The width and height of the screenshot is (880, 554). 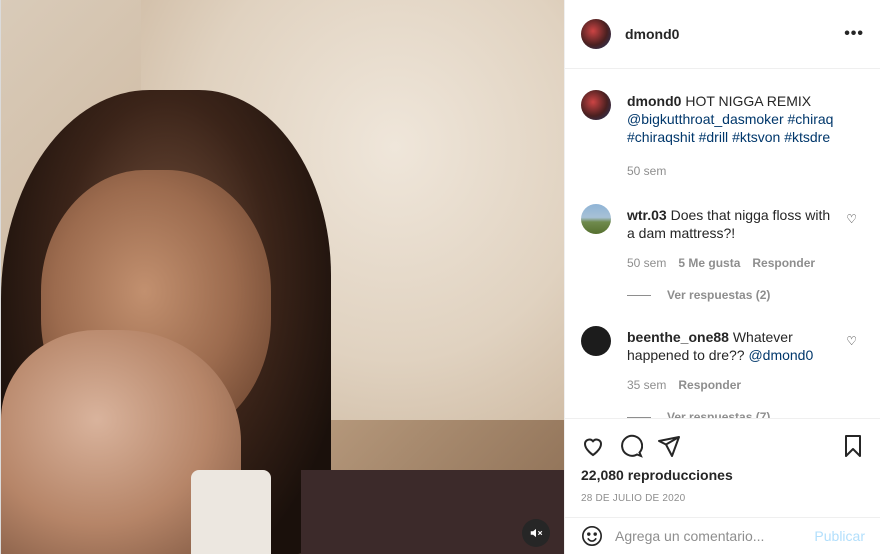 What do you see at coordinates (654, 101) in the screenshot?
I see `caption-username: dmond0` at bounding box center [654, 101].